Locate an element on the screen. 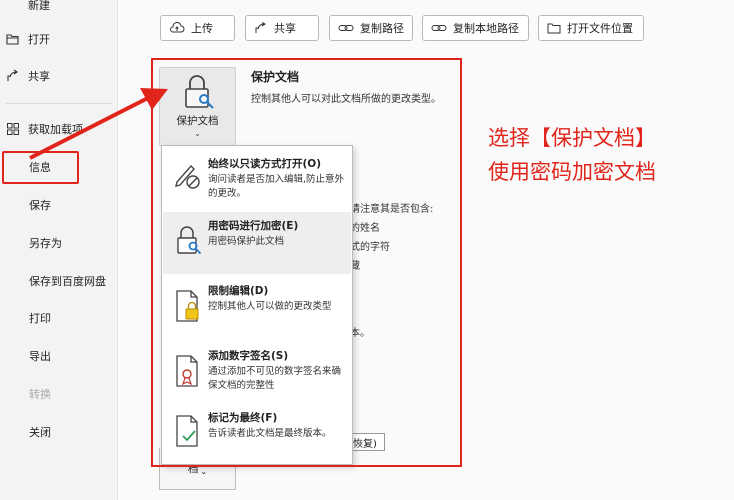 Image resolution: width=734 pixels, height=500 pixels. sidebar-item-label: 关闭 is located at coordinates (40, 432).